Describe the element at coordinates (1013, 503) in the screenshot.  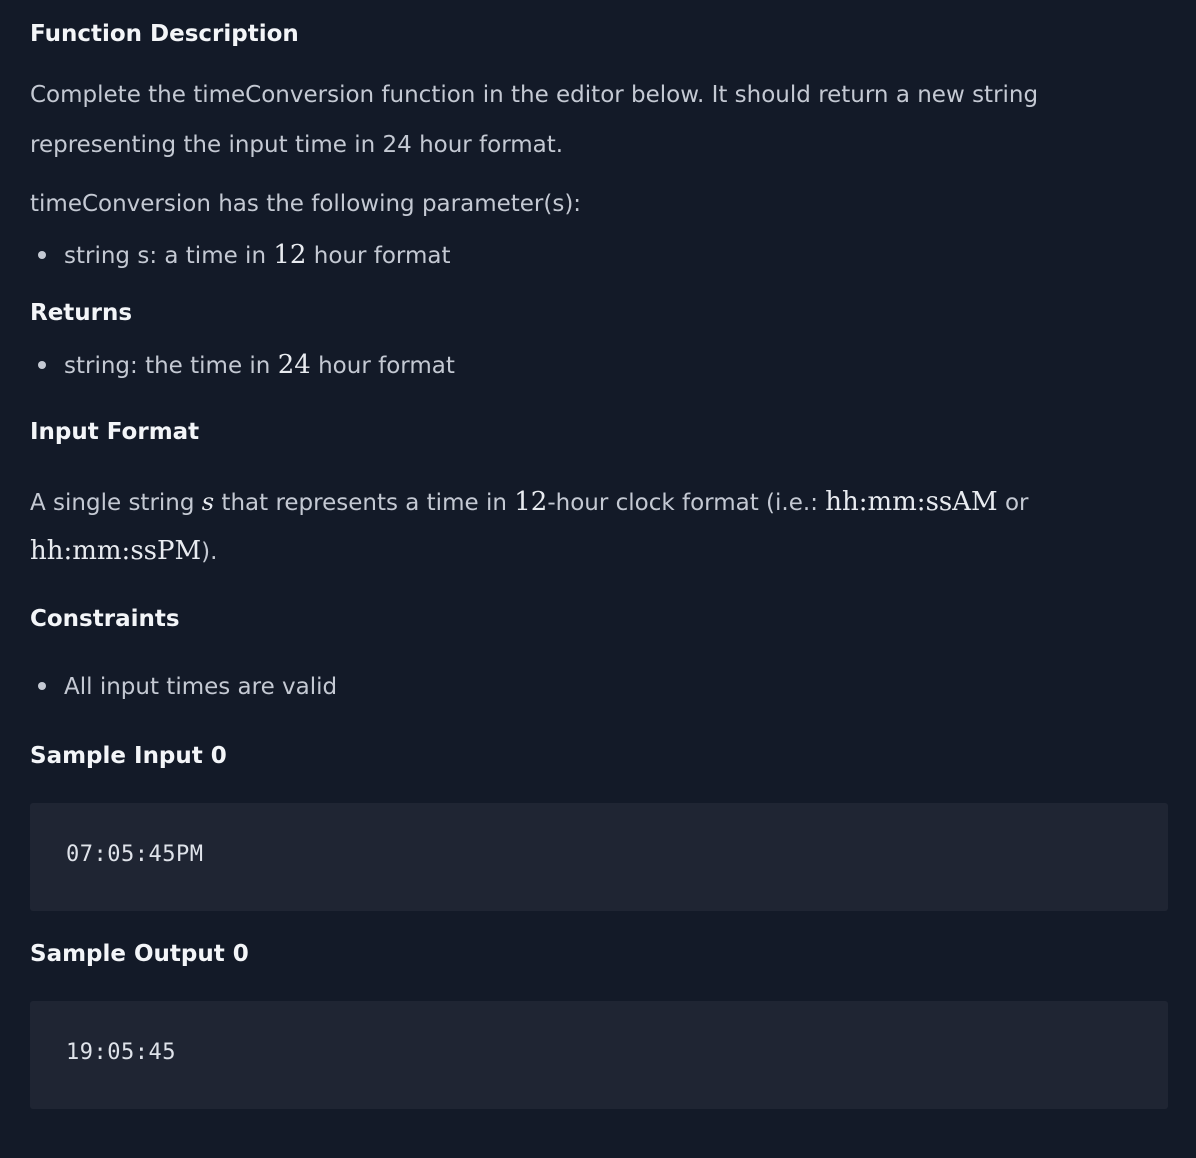
I see `input-format-text: or` at that location.